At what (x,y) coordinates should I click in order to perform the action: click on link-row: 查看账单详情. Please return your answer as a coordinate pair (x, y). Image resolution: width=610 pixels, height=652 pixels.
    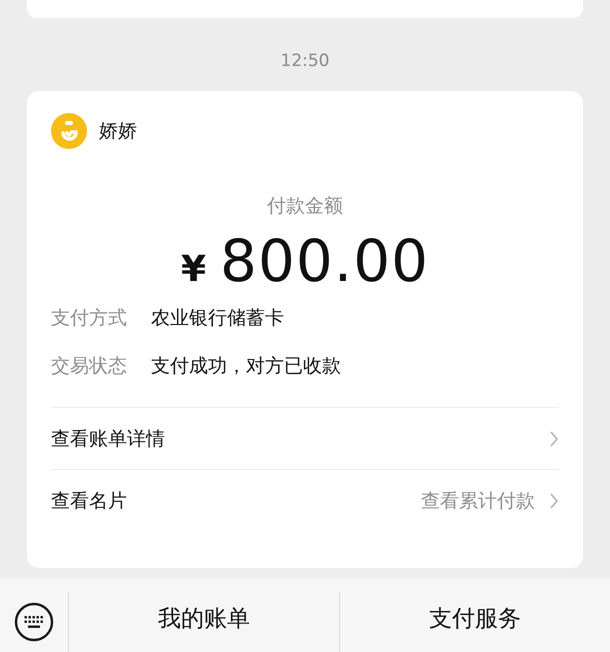
    Looking at the image, I should click on (305, 438).